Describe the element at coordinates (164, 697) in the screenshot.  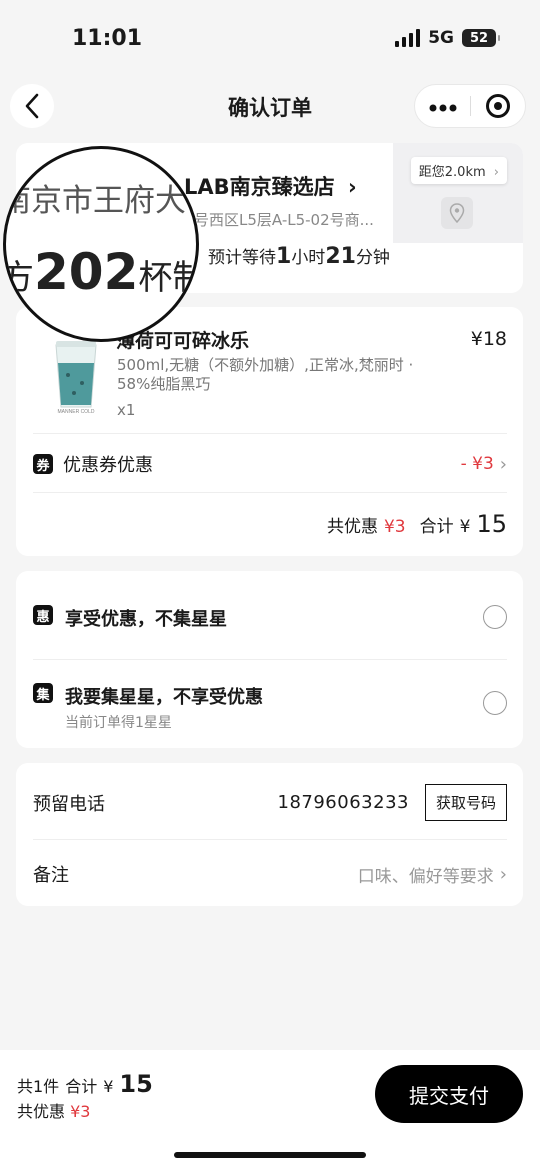
I see `option-stars-title: 我要集星星，不享受优惠` at that location.